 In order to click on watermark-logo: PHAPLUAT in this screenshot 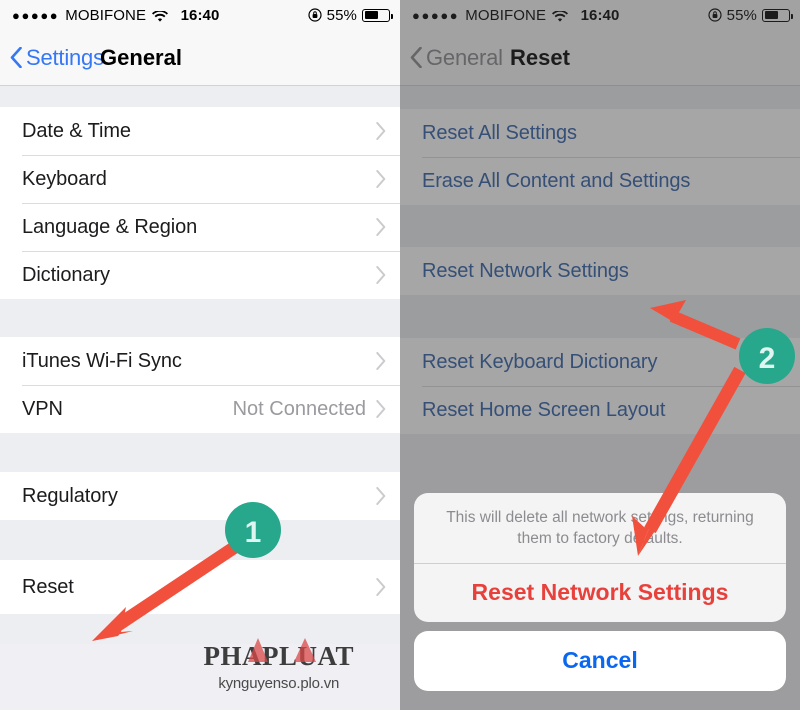, I will do `click(279, 654)`.